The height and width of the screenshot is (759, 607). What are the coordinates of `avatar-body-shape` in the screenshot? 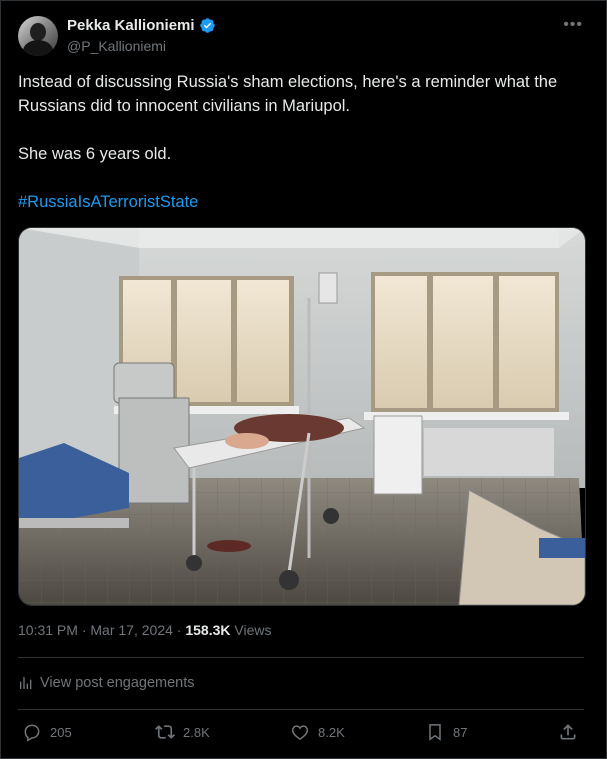 It's located at (38, 48).